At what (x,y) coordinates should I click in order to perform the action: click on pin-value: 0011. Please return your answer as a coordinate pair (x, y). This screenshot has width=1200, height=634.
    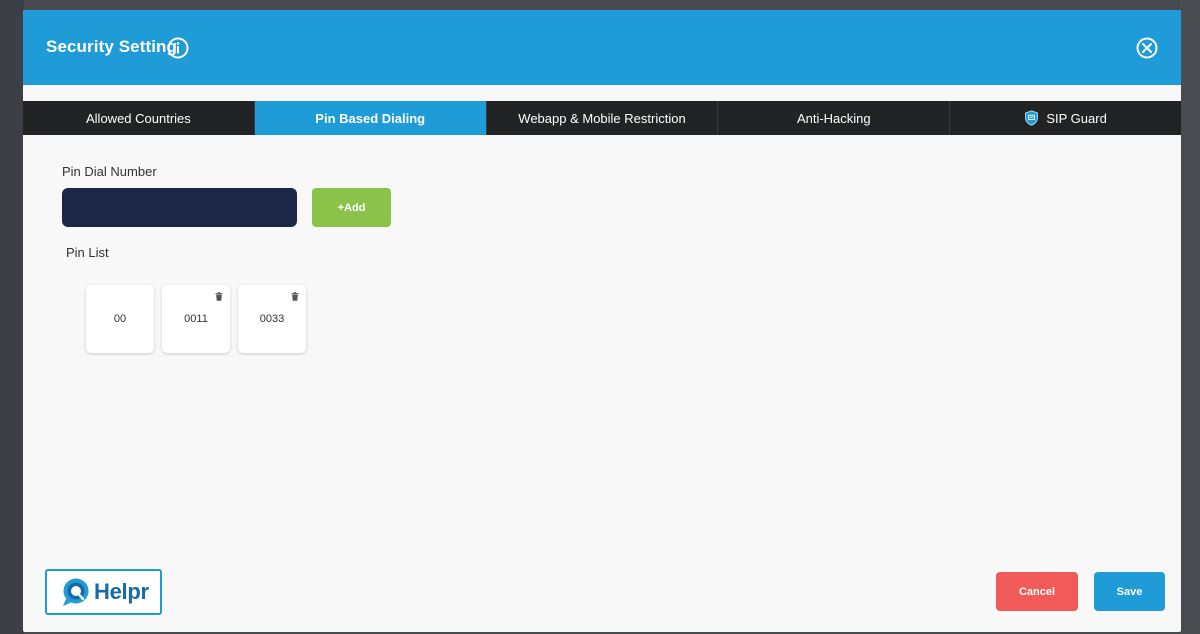
    Looking at the image, I should click on (196, 319).